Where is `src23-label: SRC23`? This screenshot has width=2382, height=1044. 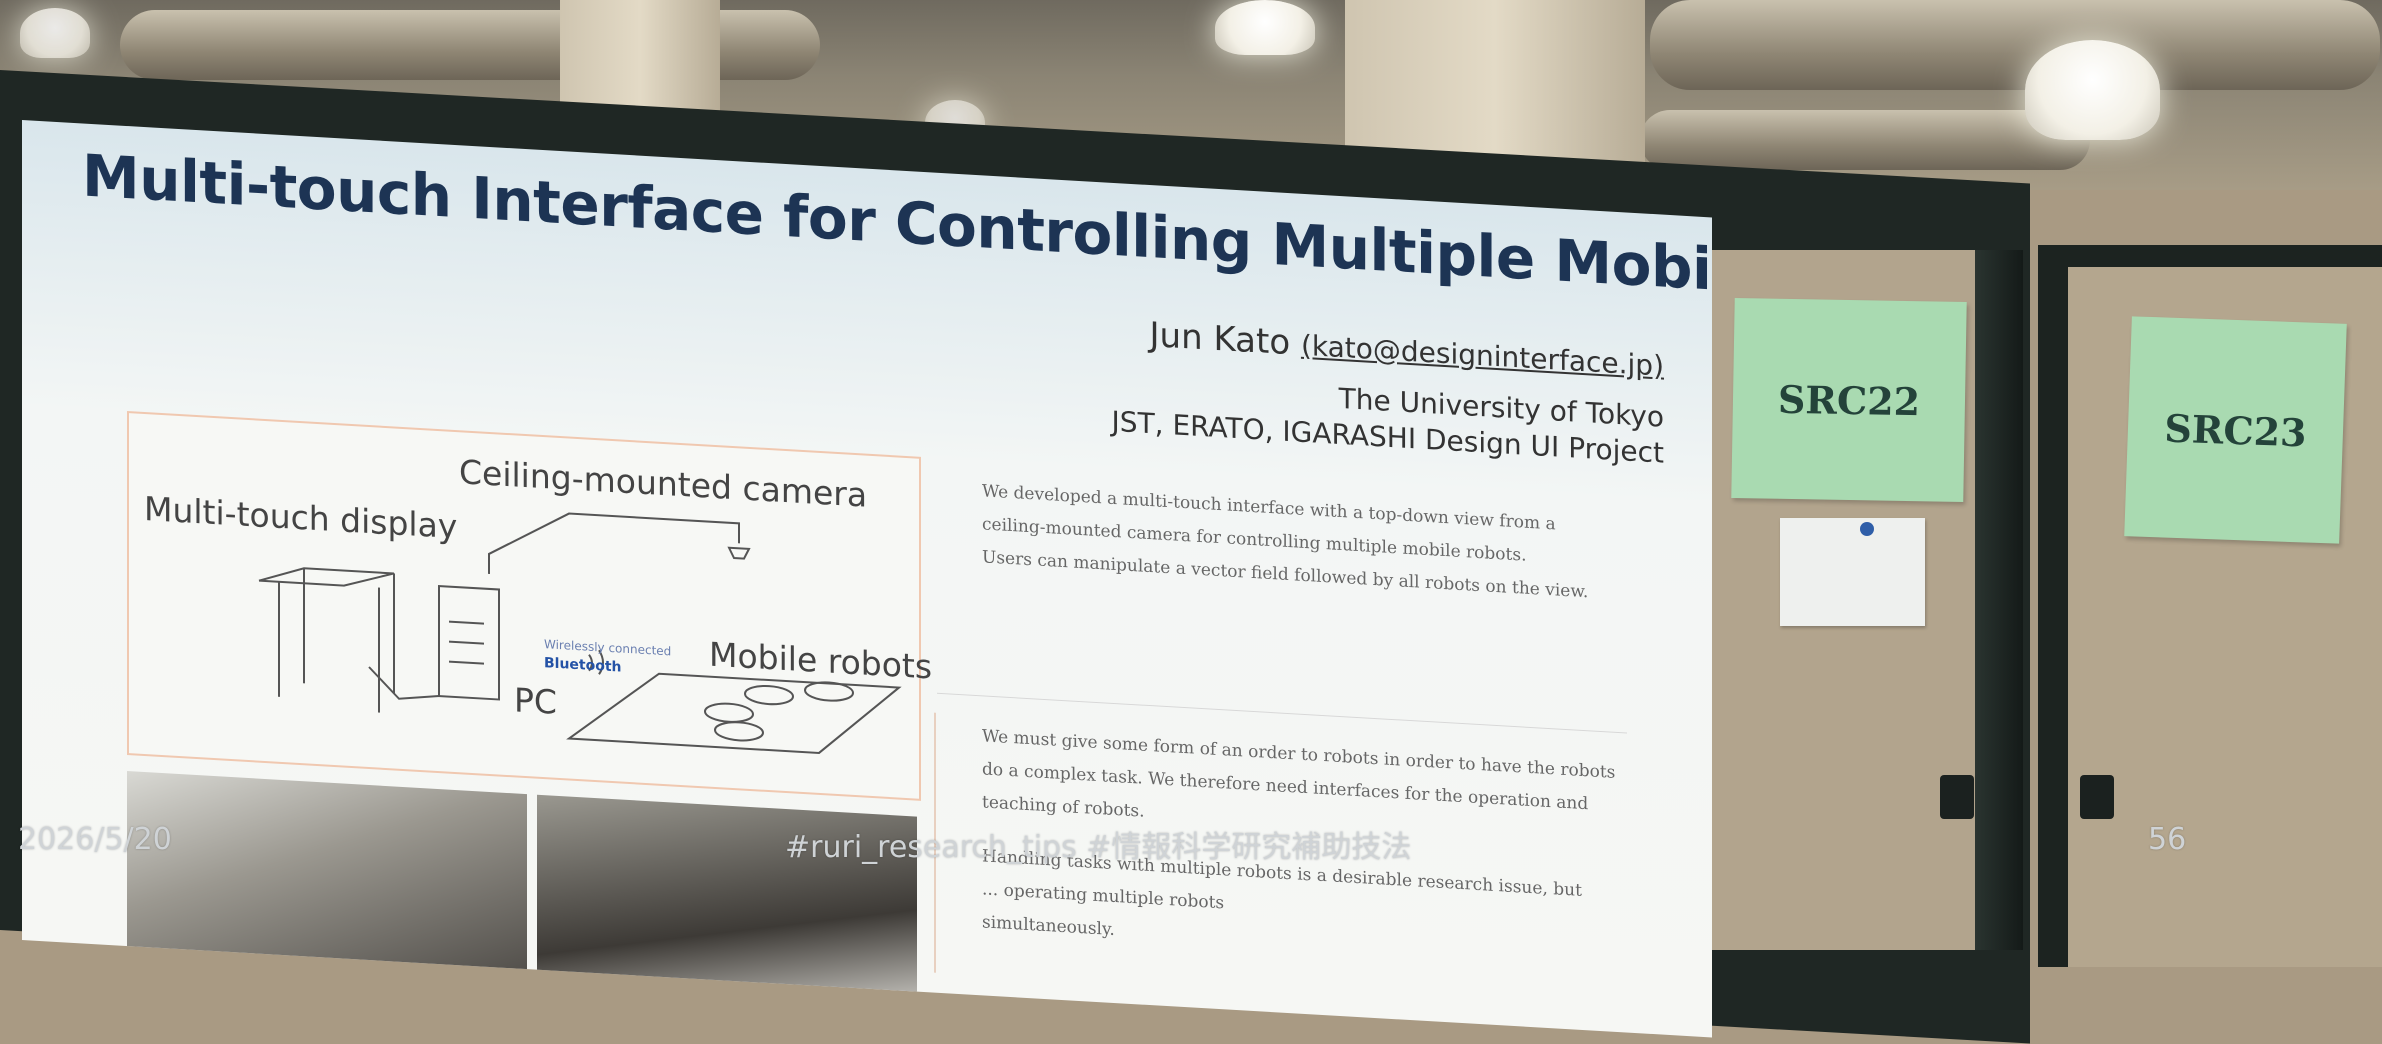 src23-label: SRC23 is located at coordinates (2235, 430).